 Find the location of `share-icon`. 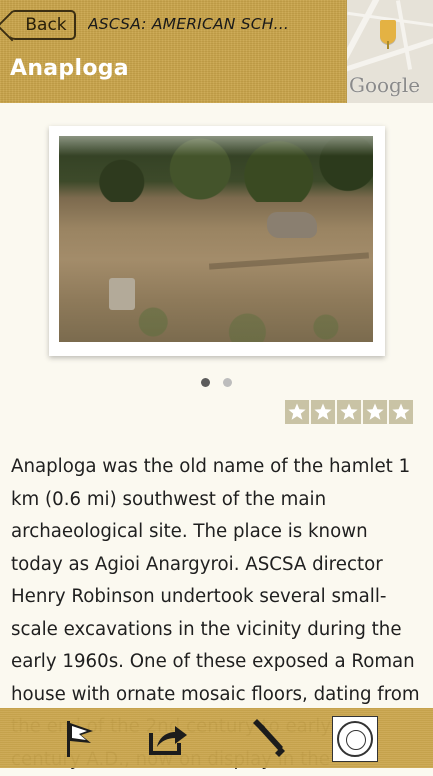

share-icon is located at coordinates (168, 740).